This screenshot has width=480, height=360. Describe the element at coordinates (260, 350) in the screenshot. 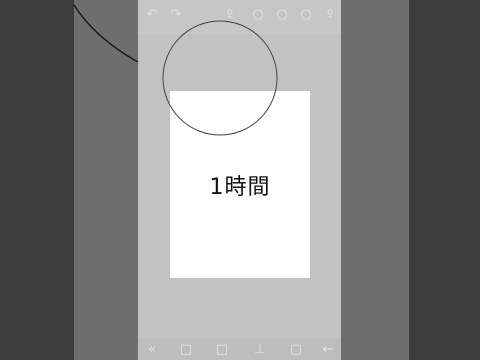

I see `align-icon: ⊥` at that location.